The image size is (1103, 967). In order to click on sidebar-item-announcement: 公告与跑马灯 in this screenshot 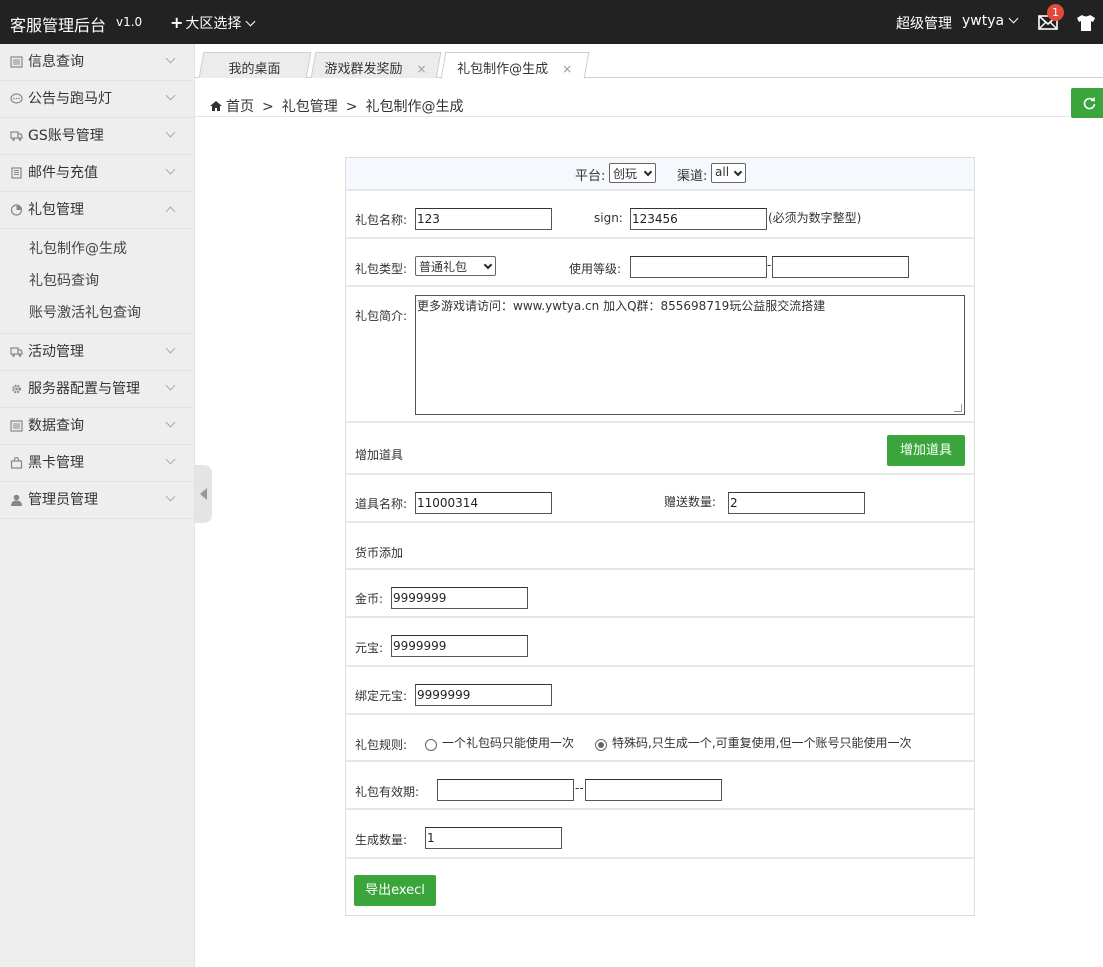, I will do `click(97, 99)`.